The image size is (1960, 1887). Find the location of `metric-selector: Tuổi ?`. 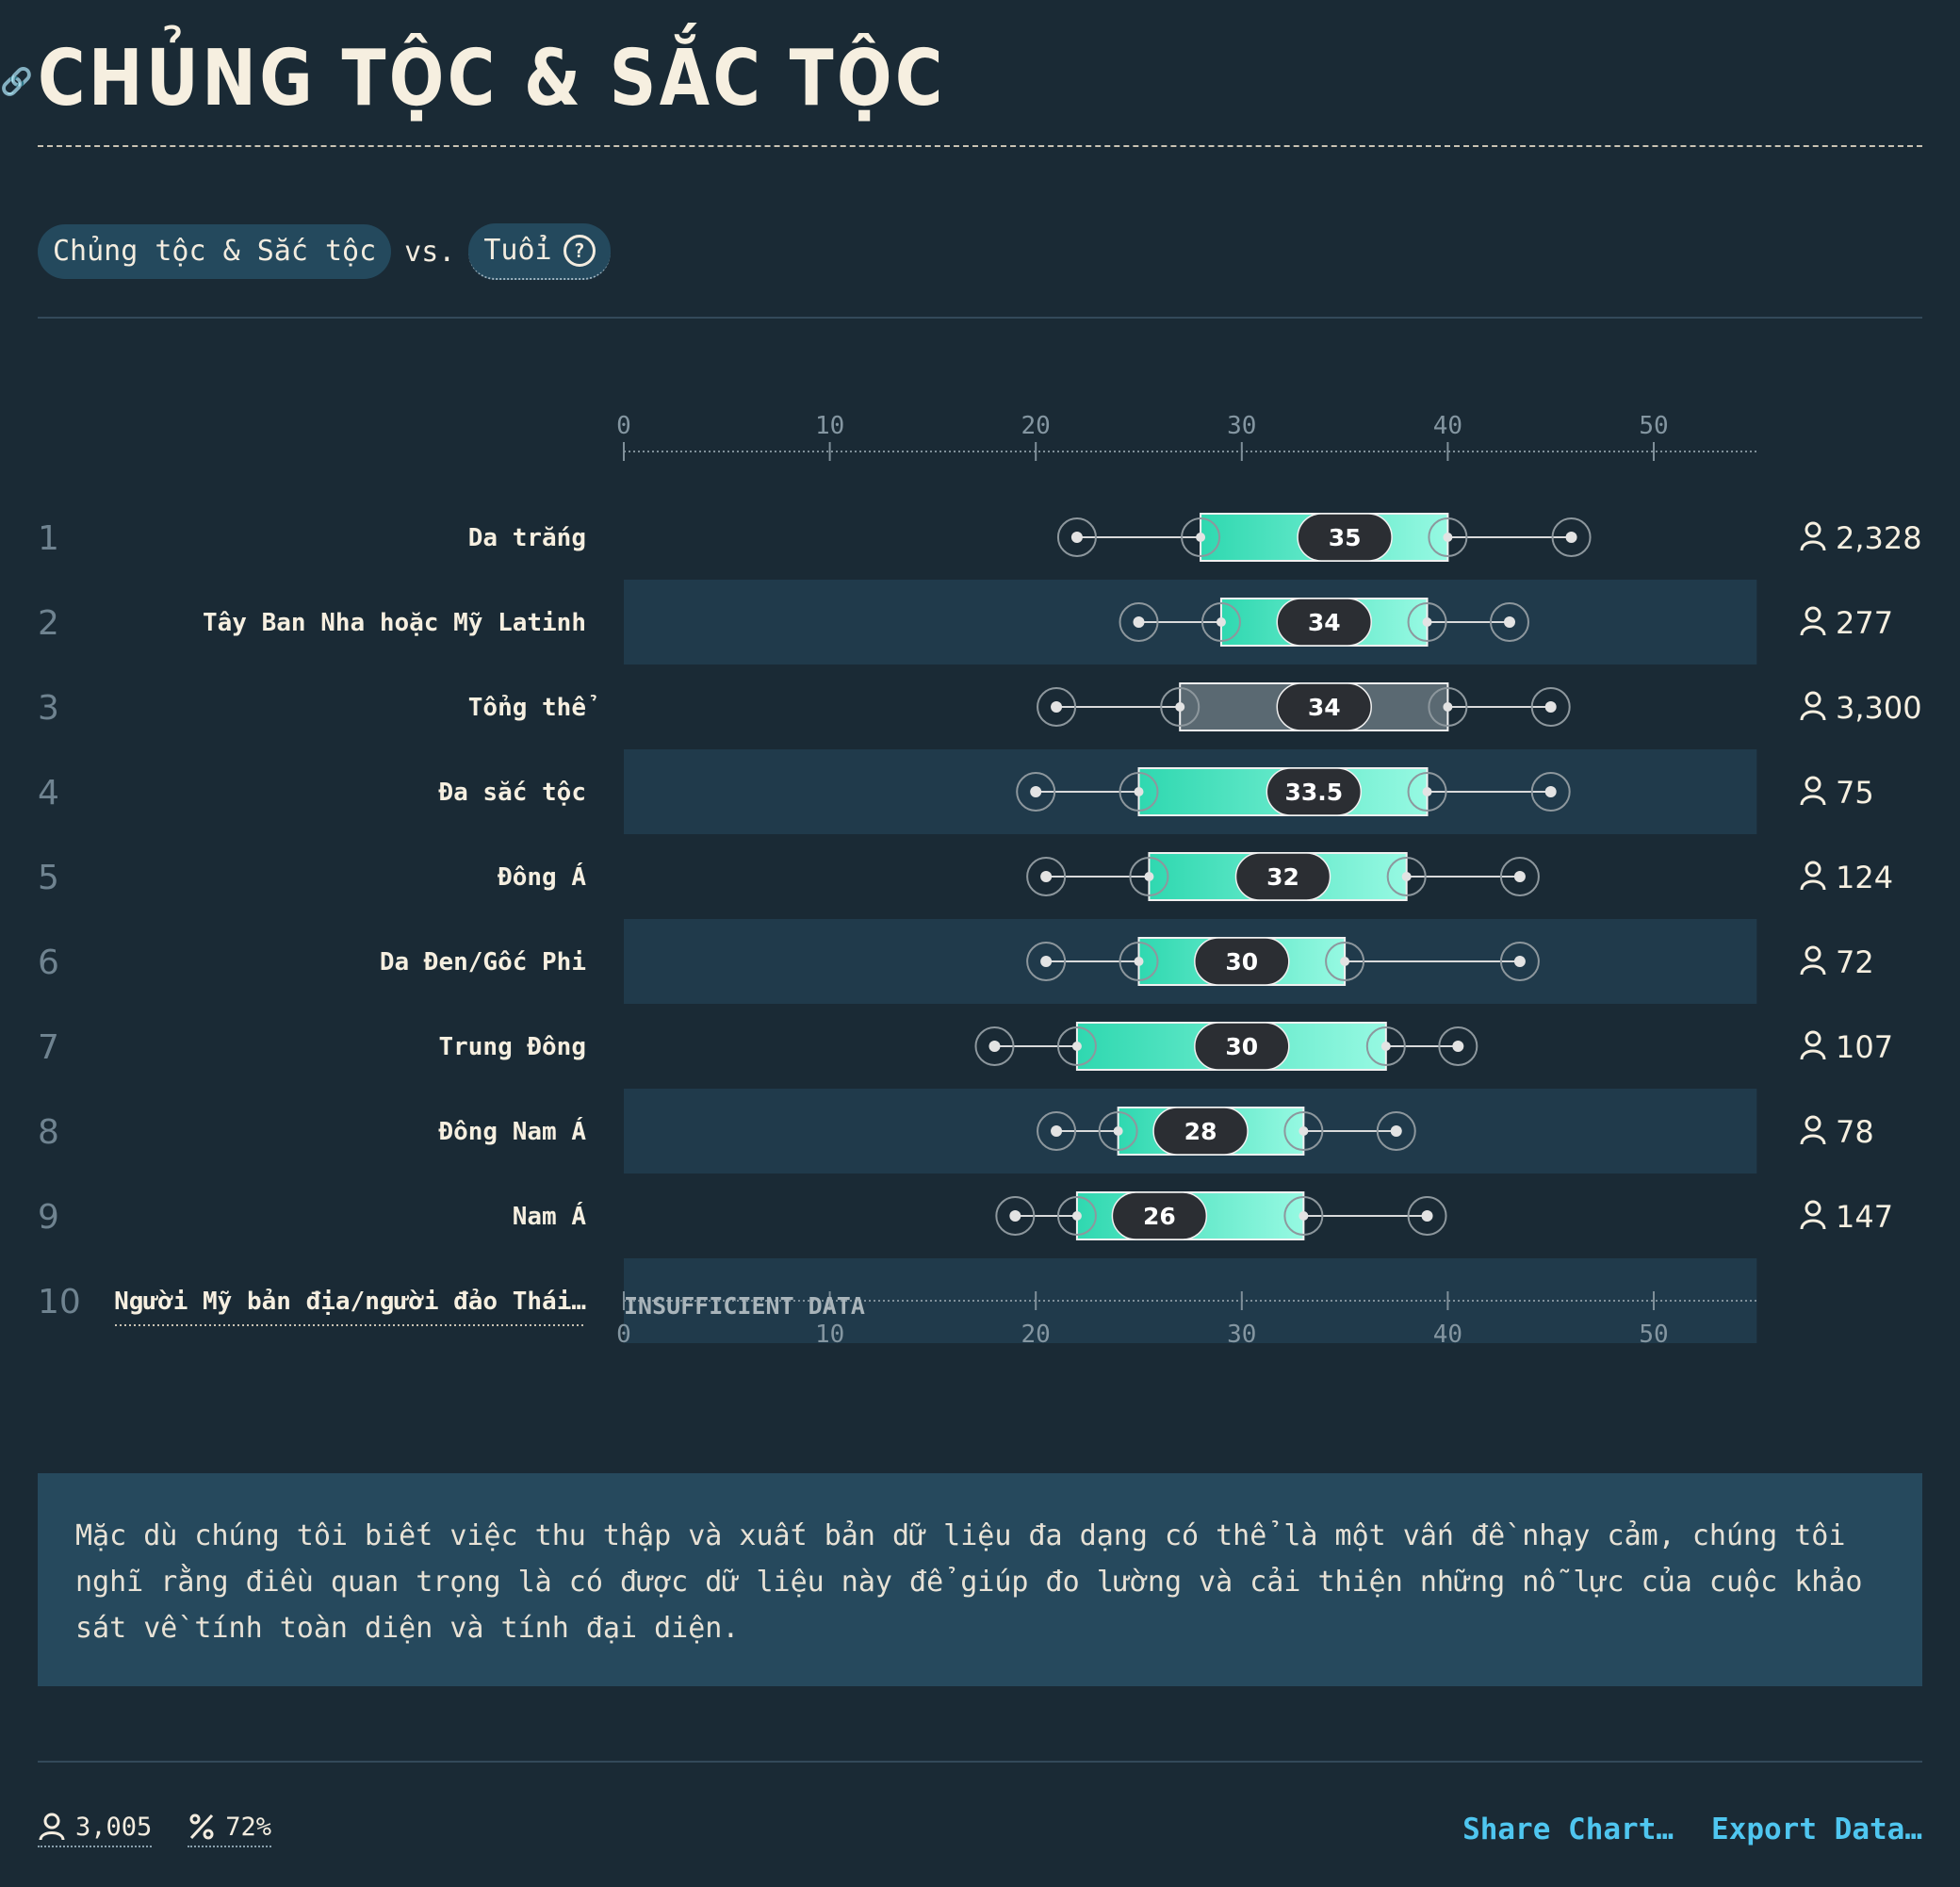

metric-selector: Tuổi ? is located at coordinates (539, 252).